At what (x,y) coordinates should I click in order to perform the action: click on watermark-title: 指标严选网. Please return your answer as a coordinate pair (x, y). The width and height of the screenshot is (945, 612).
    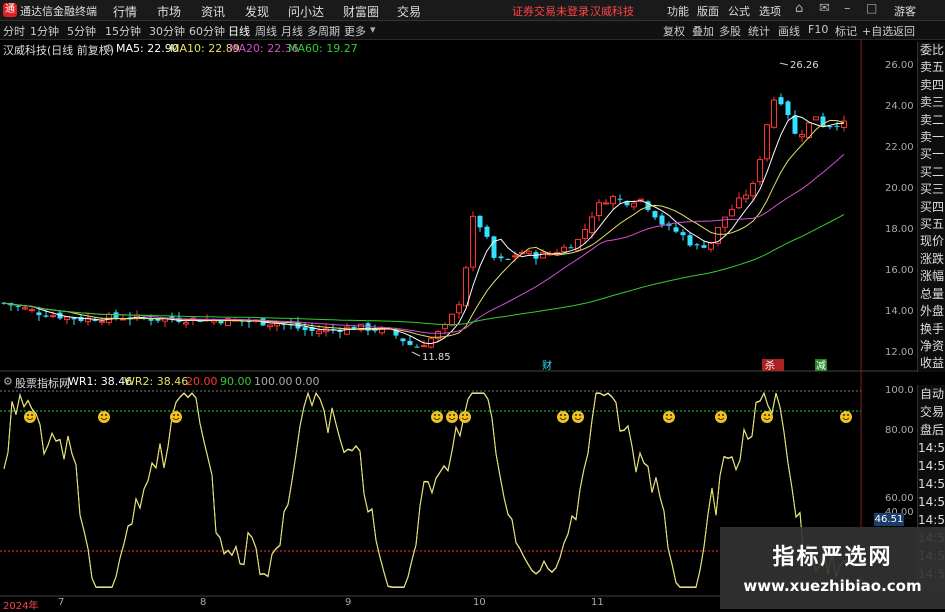
    Looking at the image, I should click on (832, 557).